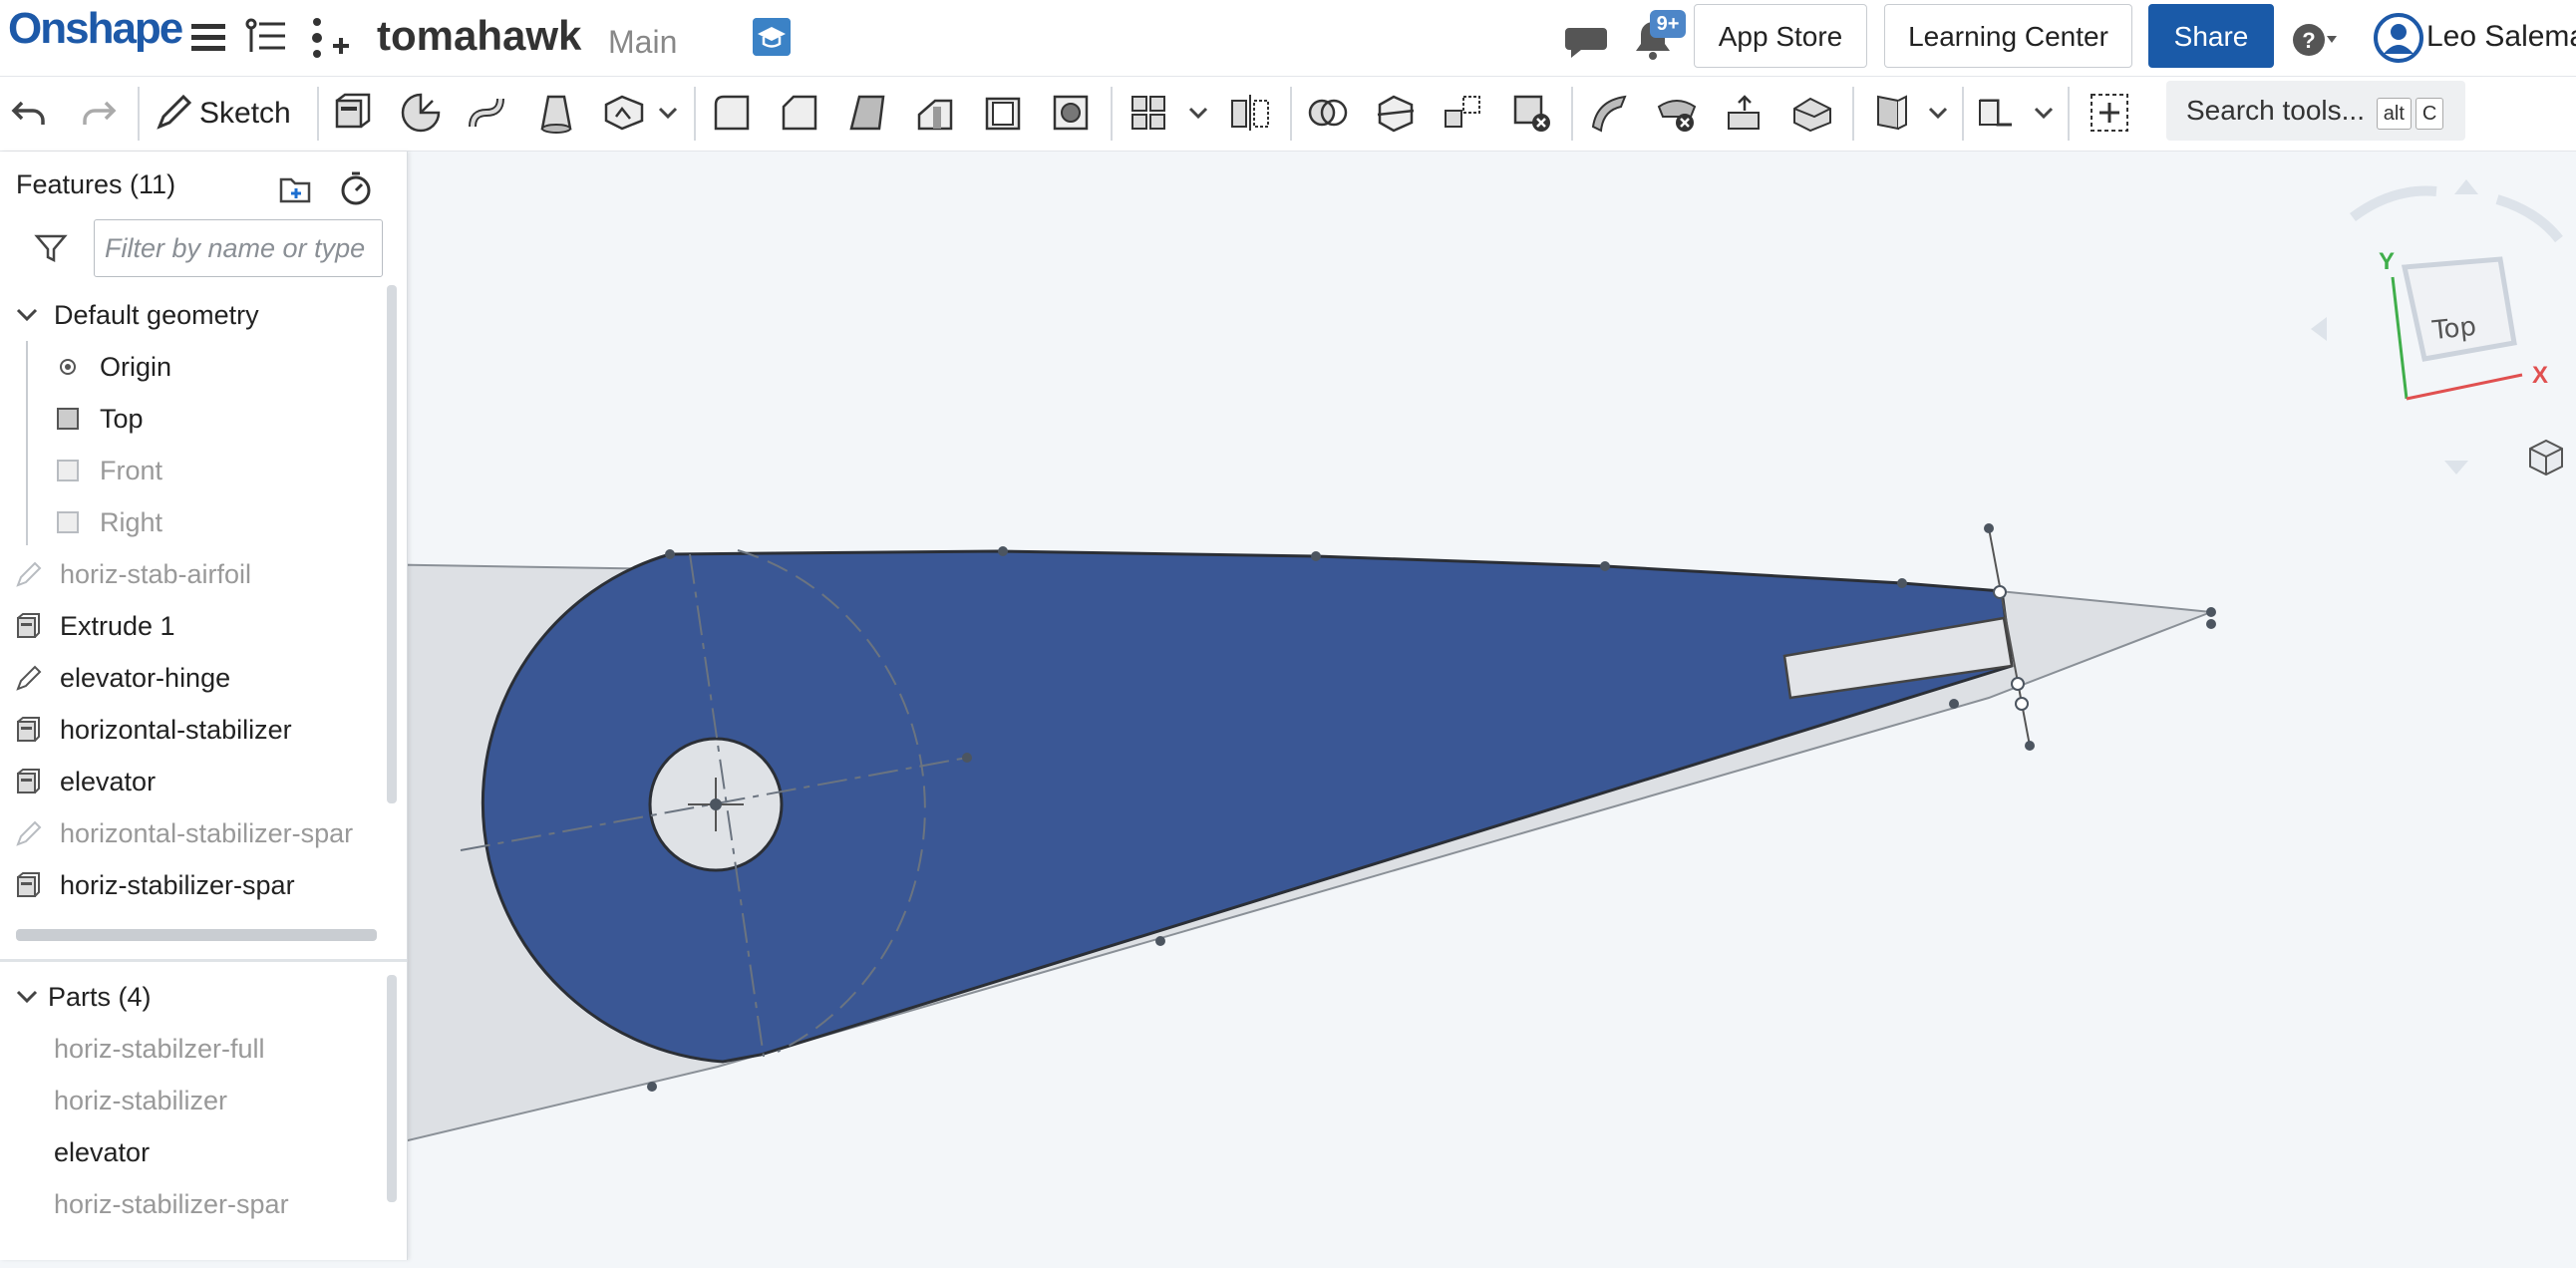  I want to click on feature-item-label: elevator, so click(108, 781).